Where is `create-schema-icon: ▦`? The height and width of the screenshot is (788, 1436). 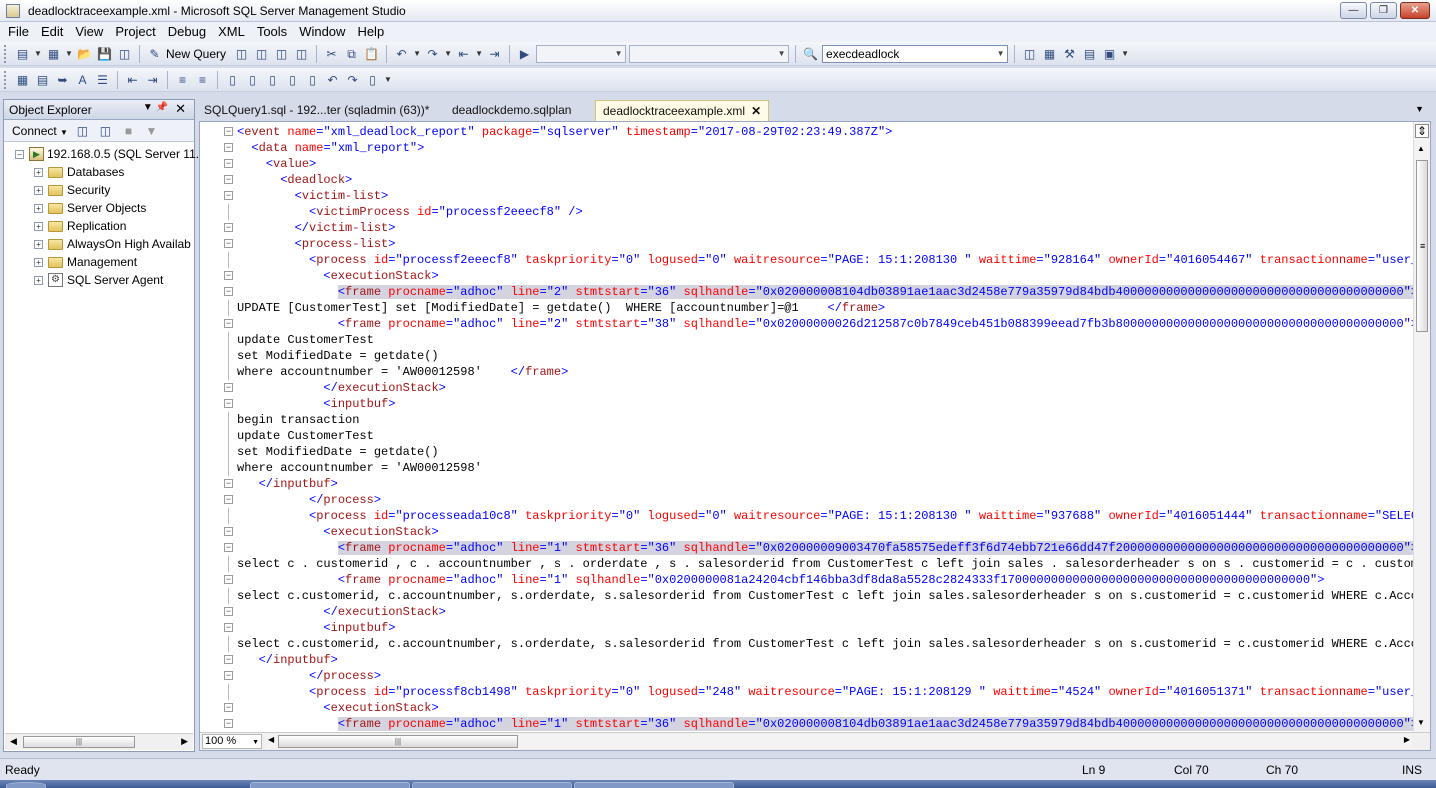
create-schema-icon: ▦ is located at coordinates (22, 80).